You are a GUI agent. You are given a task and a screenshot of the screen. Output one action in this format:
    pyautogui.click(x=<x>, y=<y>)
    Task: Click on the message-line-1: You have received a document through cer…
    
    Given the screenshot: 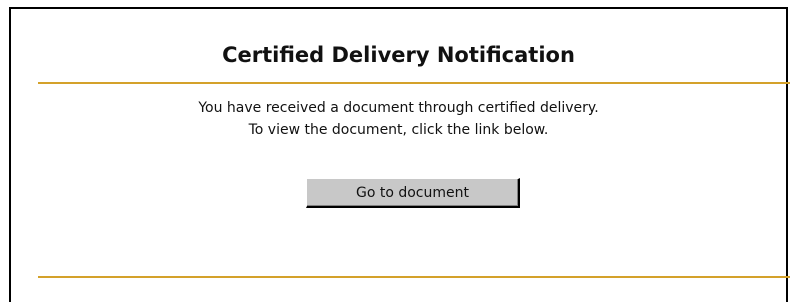 What is the action you would take?
    pyautogui.click(x=398, y=108)
    